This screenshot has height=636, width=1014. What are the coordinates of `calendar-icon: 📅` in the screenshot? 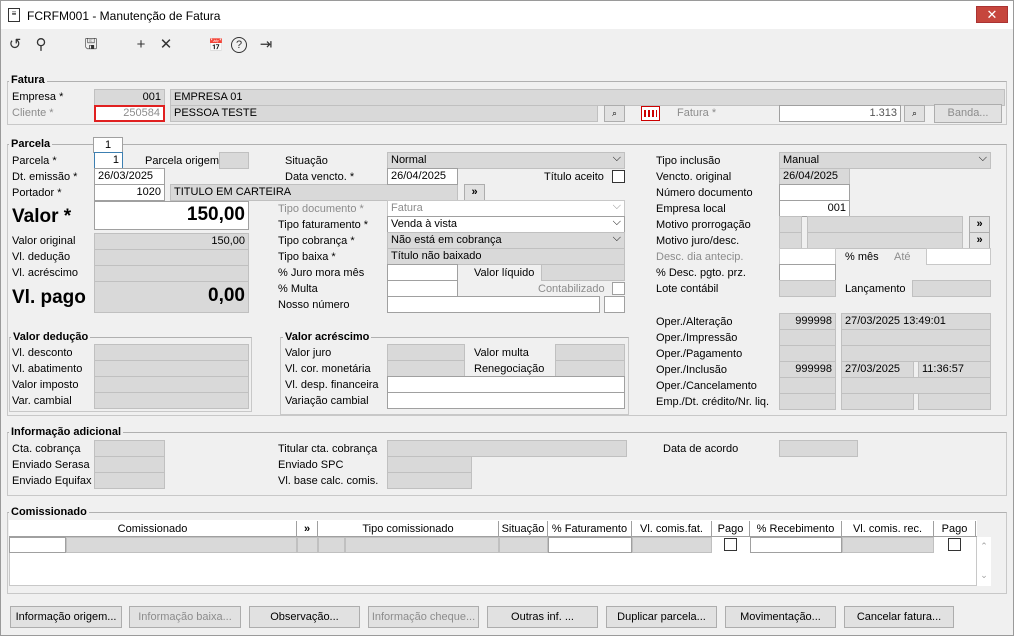 It's located at (216, 45).